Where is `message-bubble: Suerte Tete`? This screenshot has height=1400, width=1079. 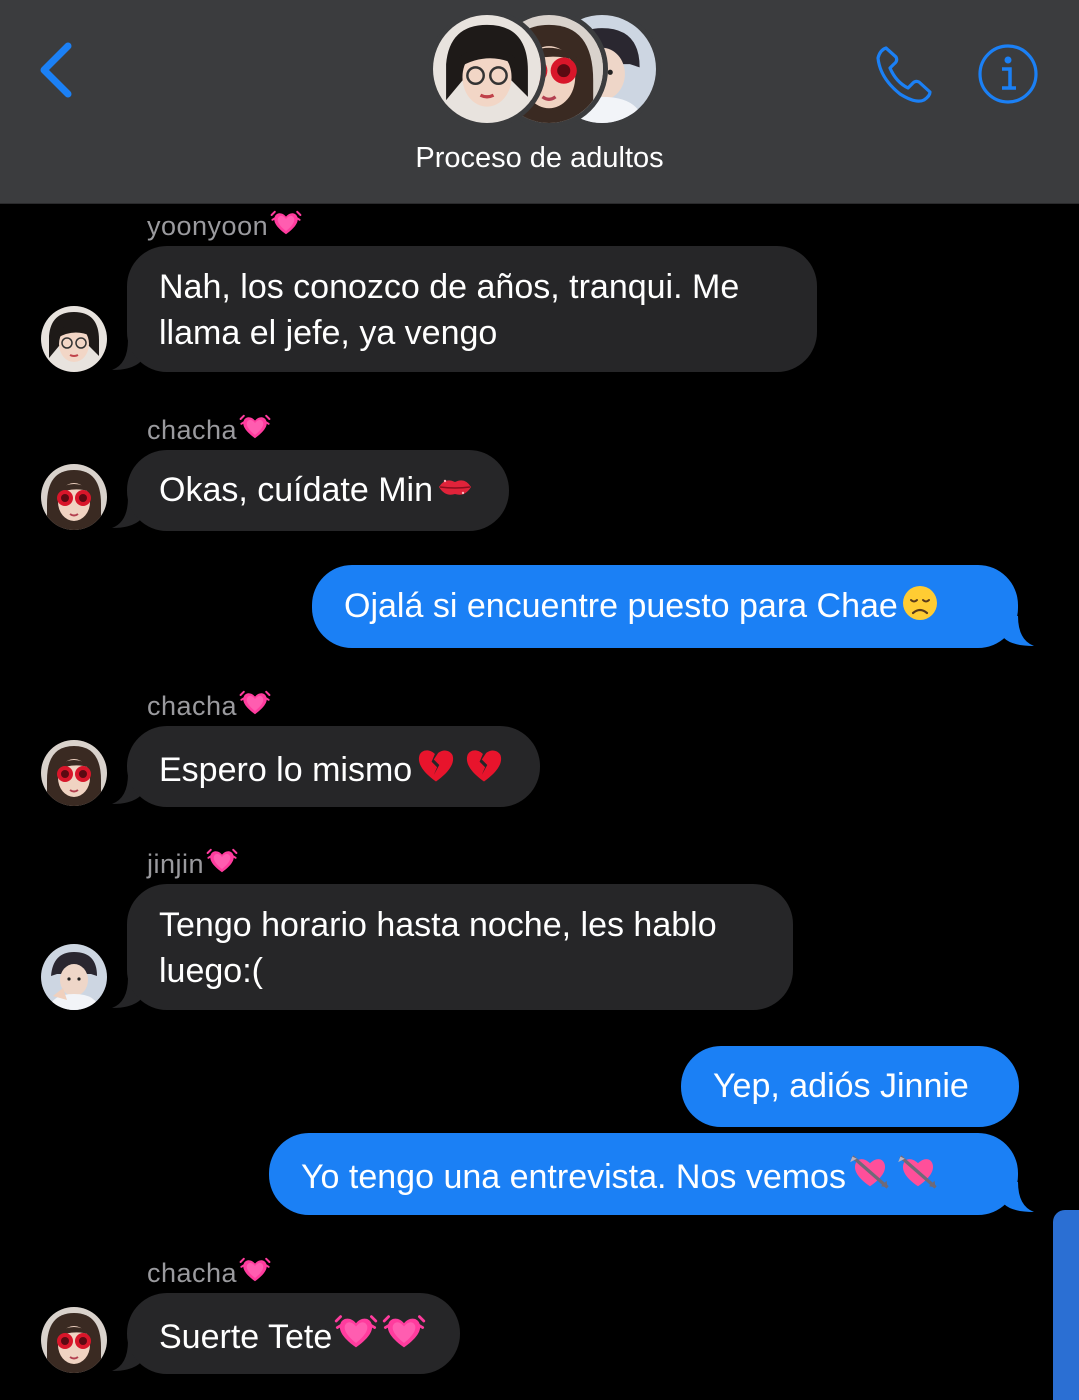
message-bubble: Suerte Tete is located at coordinates (294, 1333).